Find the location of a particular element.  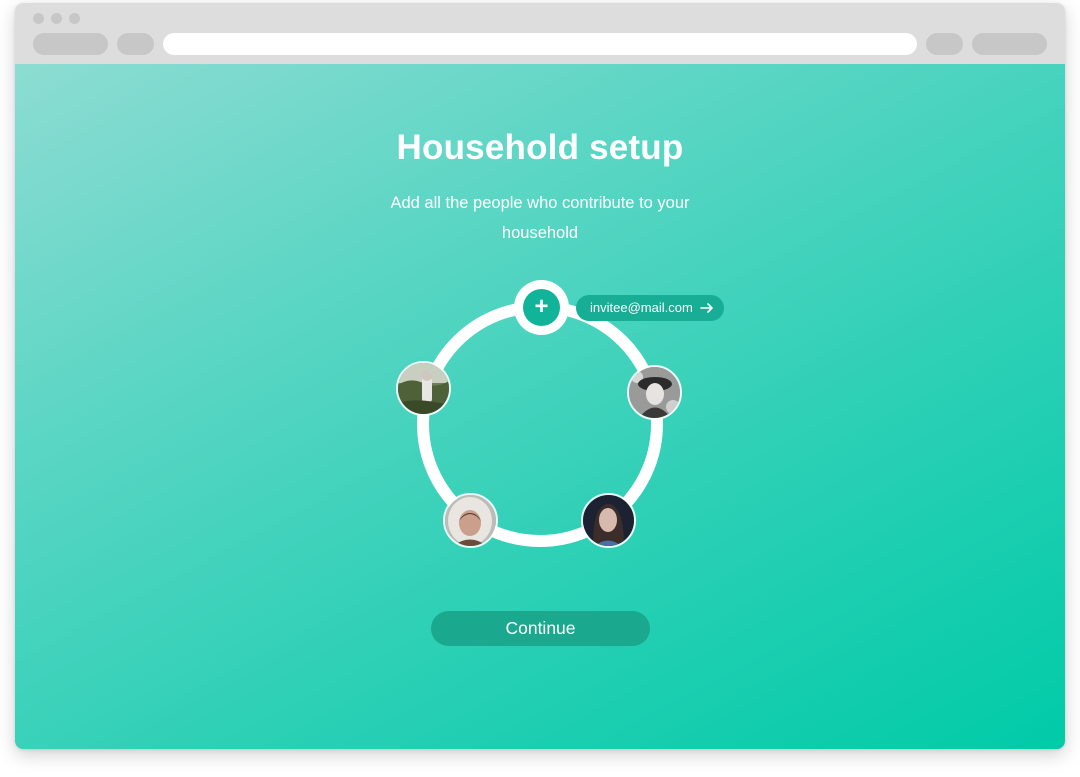

browser-action-pill-small is located at coordinates (944, 44).